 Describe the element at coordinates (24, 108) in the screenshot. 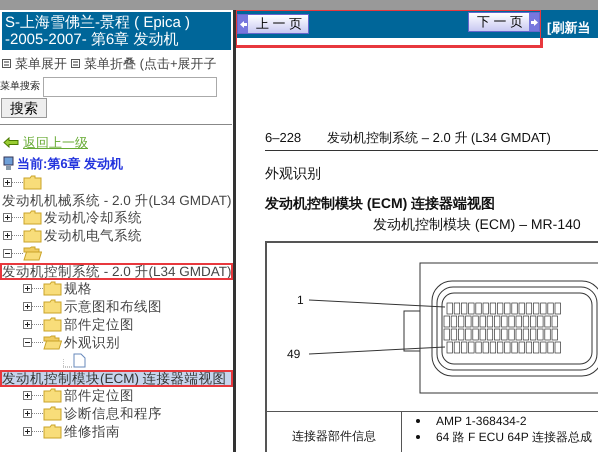

I see `search-button: 搜索` at that location.